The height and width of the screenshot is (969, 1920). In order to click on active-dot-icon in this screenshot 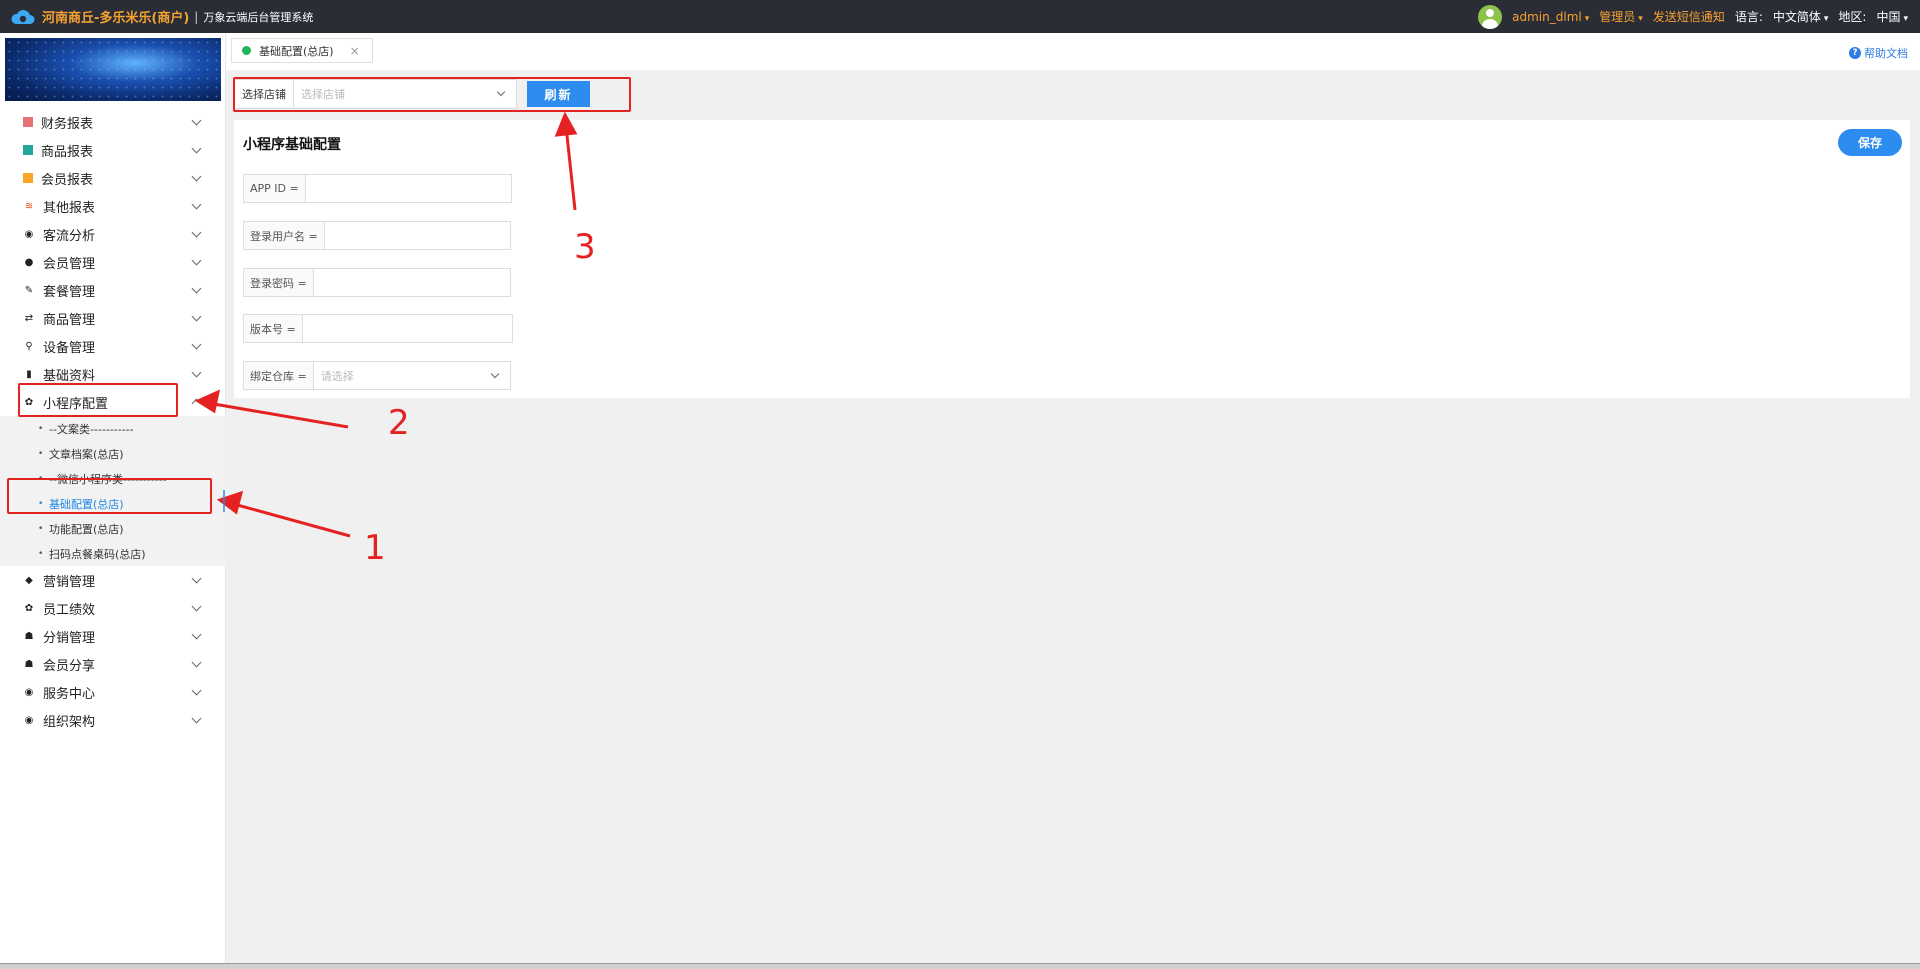, I will do `click(246, 50)`.